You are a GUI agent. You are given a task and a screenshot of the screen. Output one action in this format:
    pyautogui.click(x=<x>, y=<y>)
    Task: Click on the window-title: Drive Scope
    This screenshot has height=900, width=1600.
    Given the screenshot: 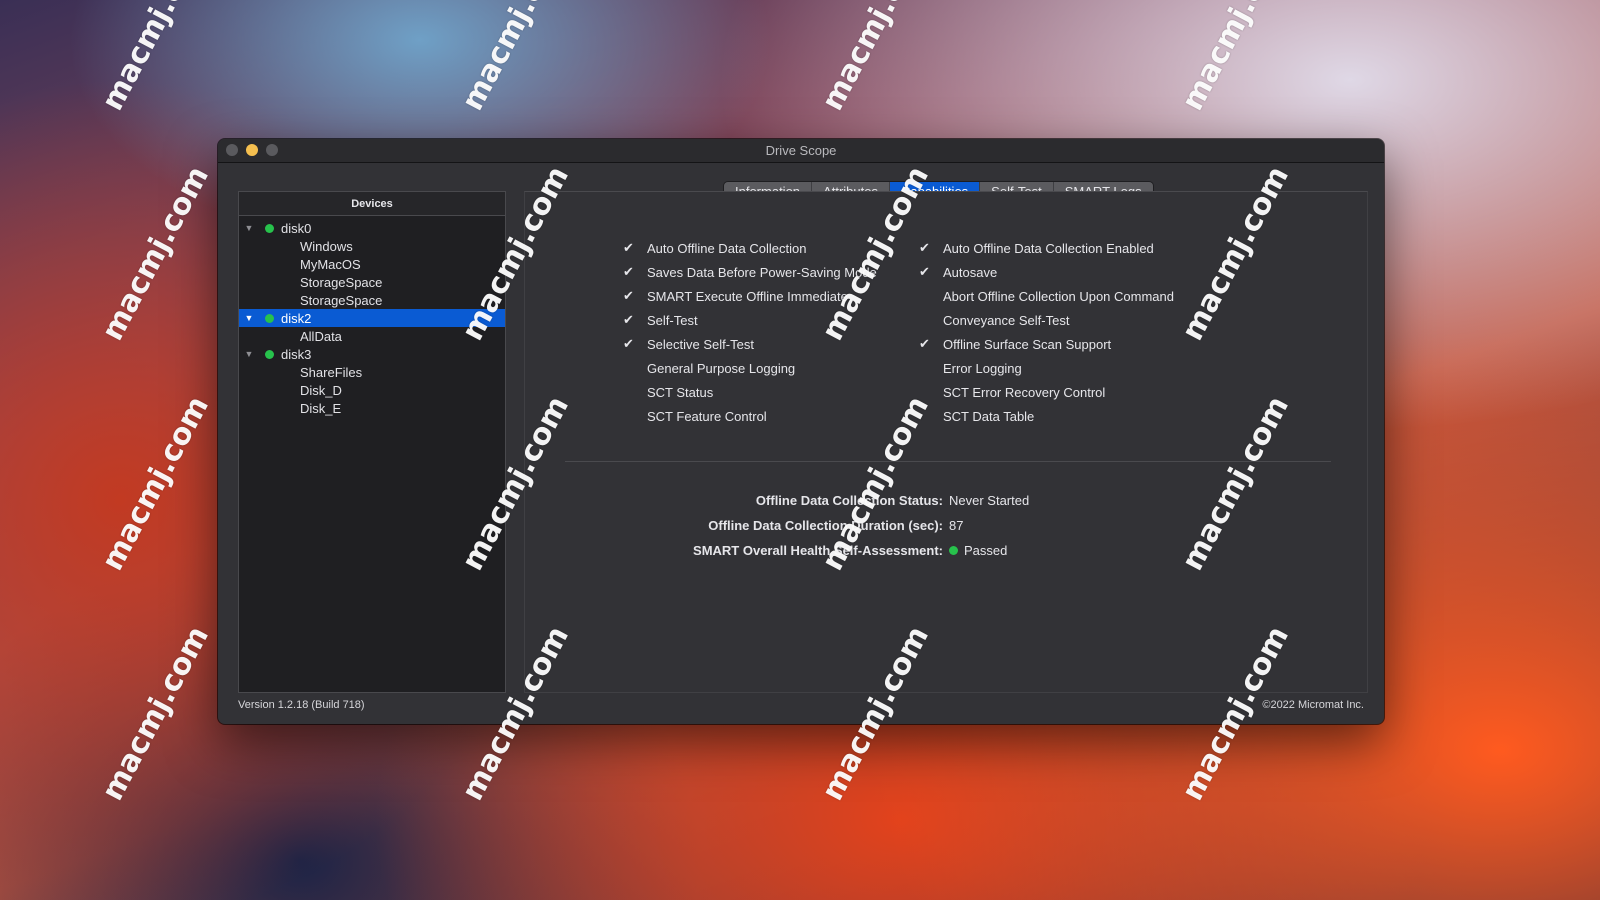 What is the action you would take?
    pyautogui.click(x=801, y=150)
    